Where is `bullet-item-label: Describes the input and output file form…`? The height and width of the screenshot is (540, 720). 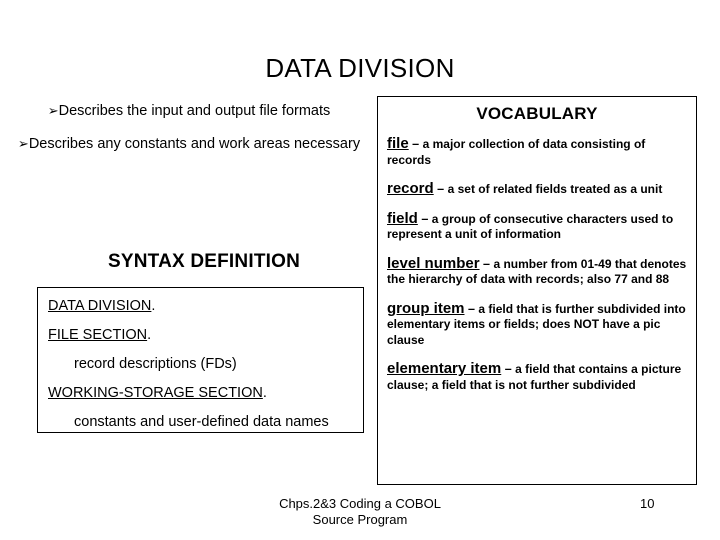
bullet-item-label: Describes the input and output file form… is located at coordinates (194, 111).